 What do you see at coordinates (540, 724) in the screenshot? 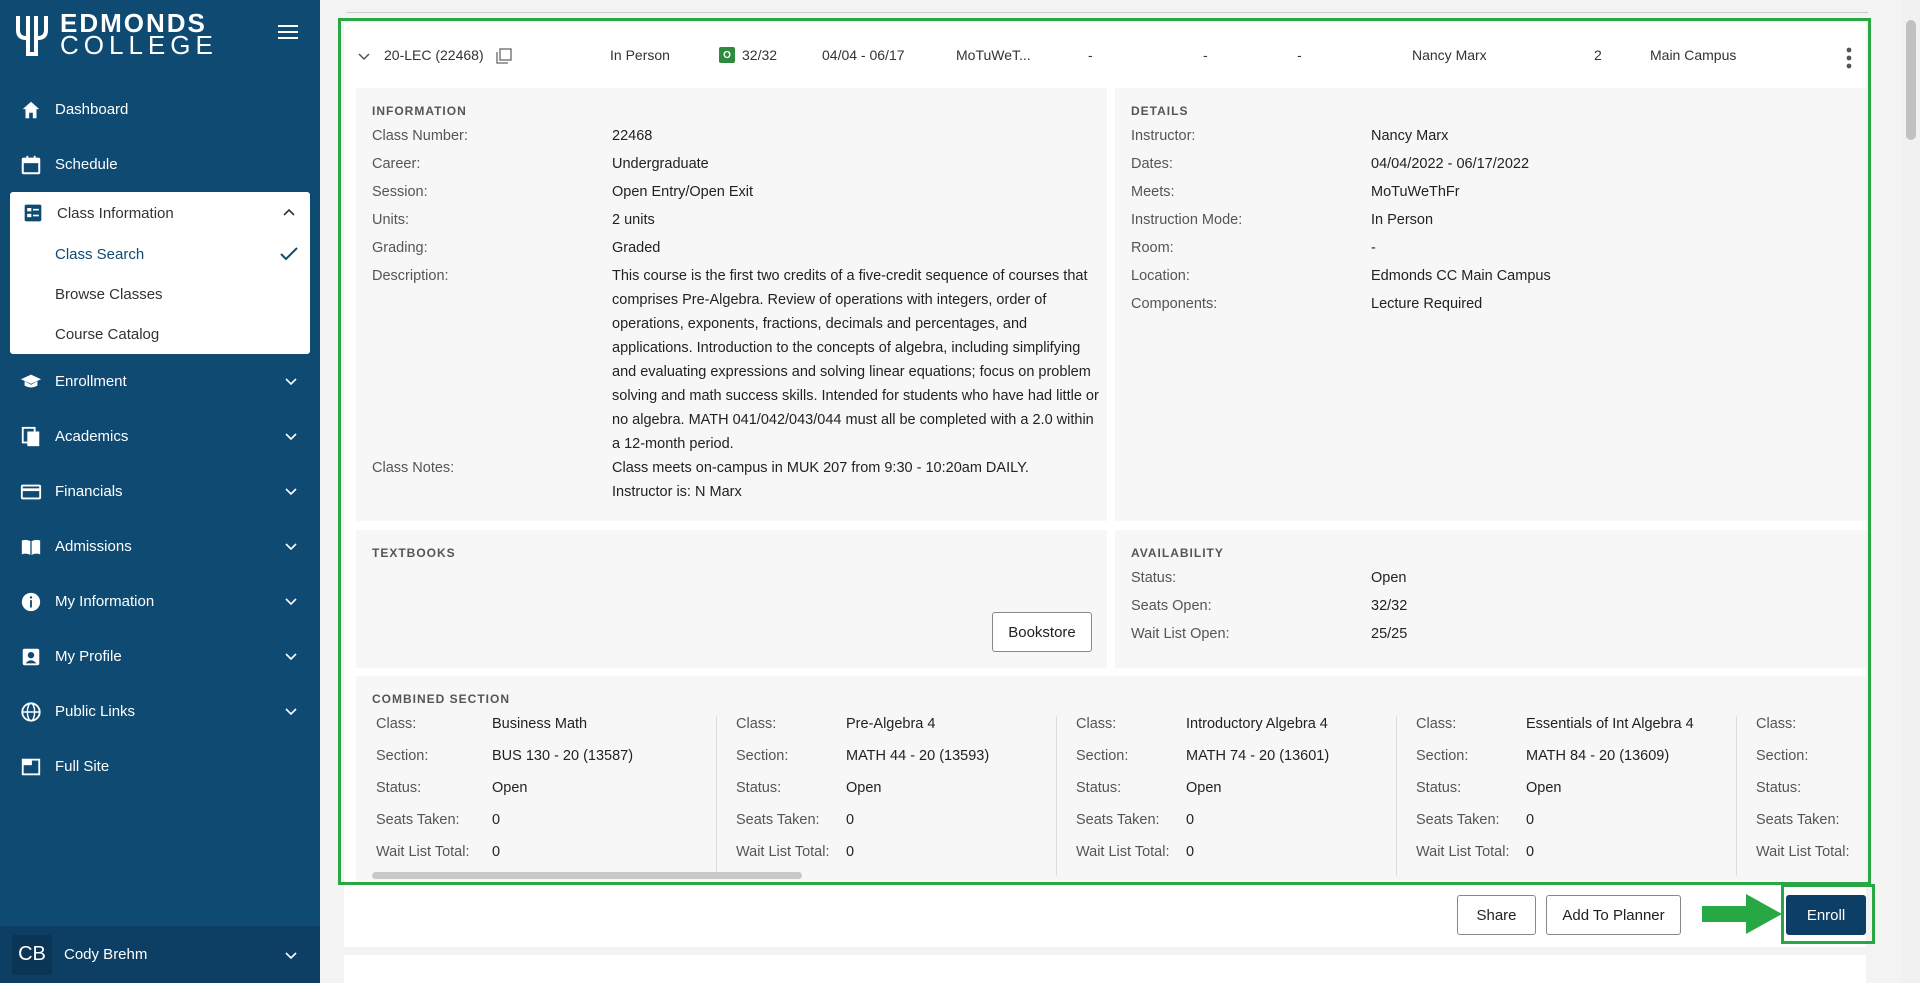
I see `cs-class: Business Math` at bounding box center [540, 724].